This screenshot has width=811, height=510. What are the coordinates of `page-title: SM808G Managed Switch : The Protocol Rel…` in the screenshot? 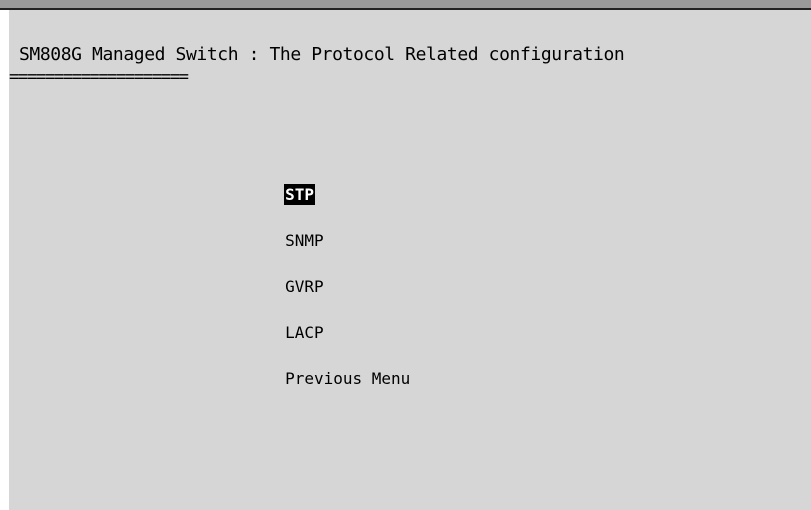 It's located at (322, 54).